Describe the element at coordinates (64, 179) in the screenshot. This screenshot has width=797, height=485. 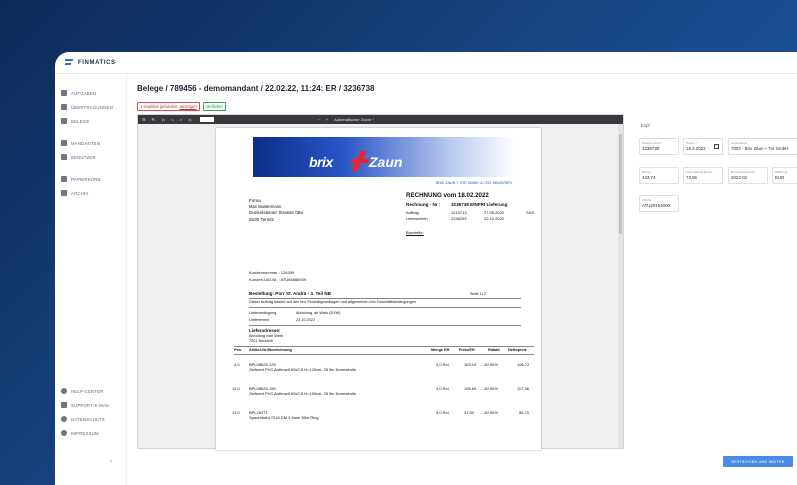
I see `trash-icon` at that location.